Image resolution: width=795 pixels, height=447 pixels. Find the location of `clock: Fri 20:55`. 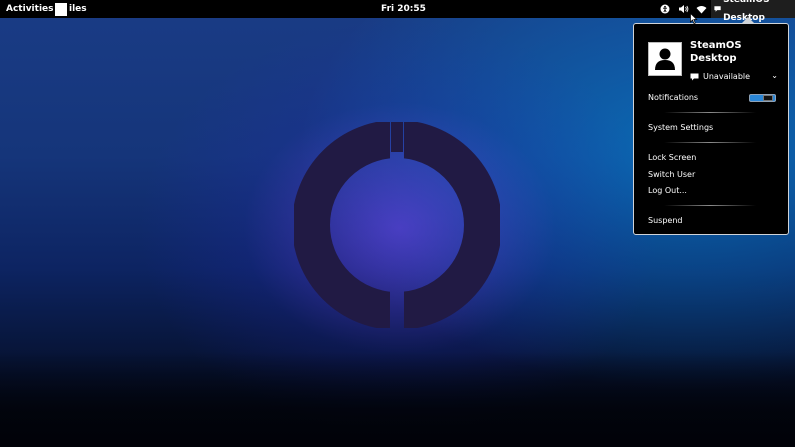

clock: Fri 20:55 is located at coordinates (403, 9).